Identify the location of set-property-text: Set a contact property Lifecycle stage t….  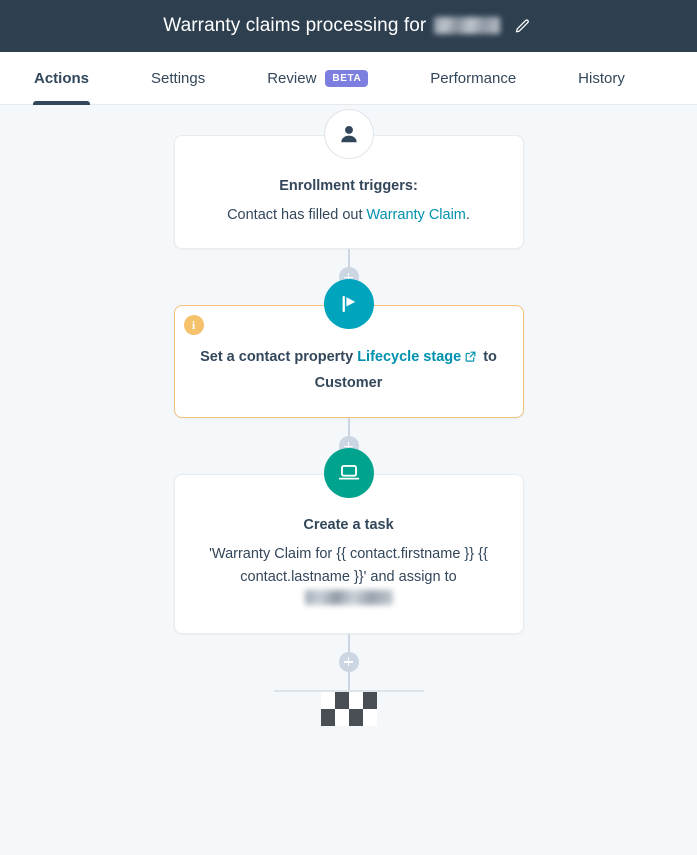
(349, 370).